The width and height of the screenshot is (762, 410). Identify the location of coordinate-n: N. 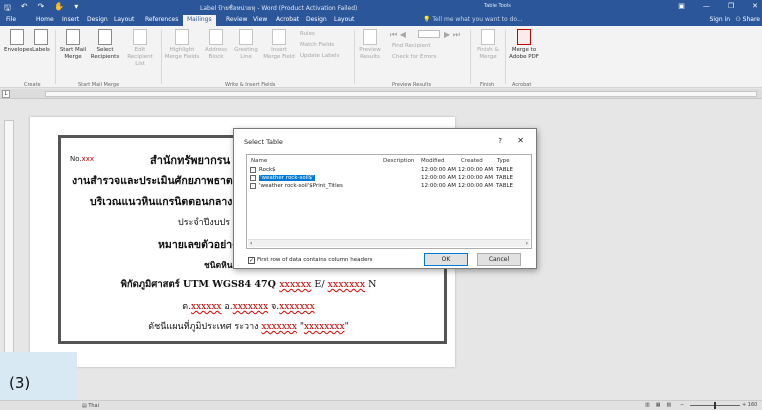
(371, 284).